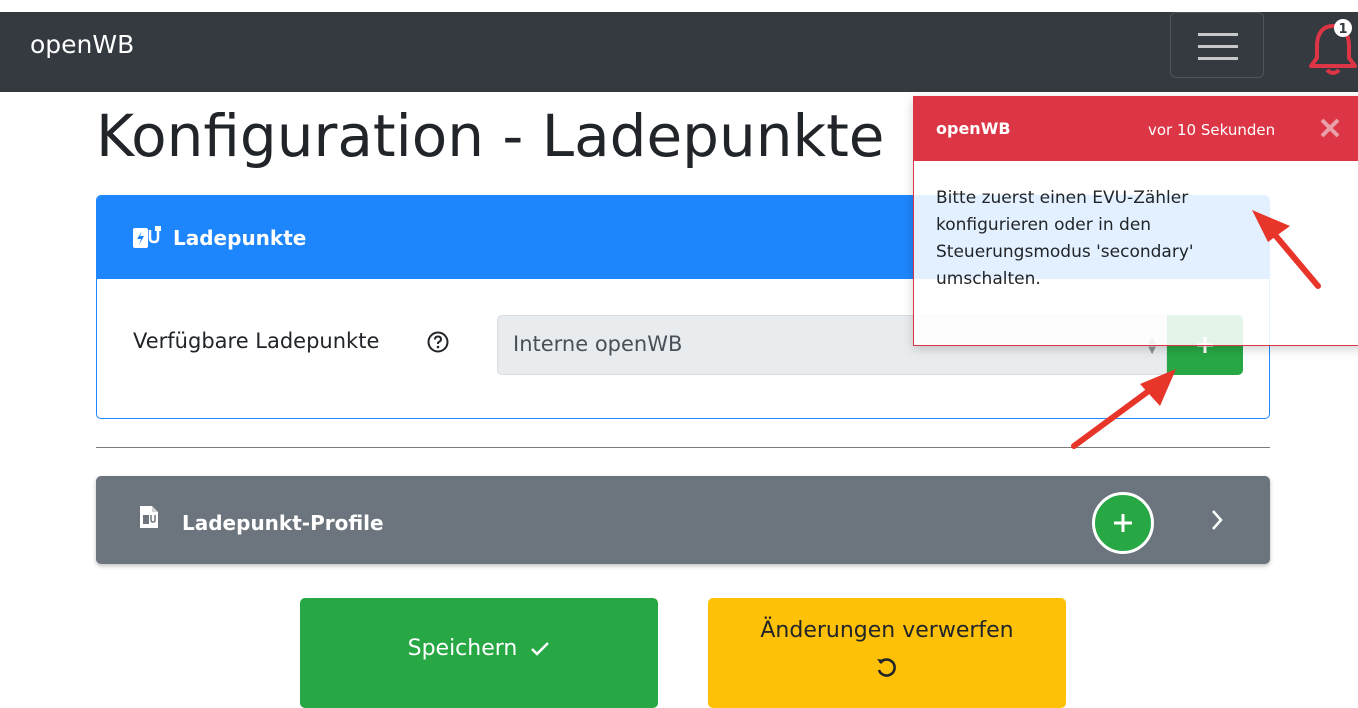 The image size is (1358, 708). Describe the element at coordinates (1212, 130) in the screenshot. I see `toast-time: vor 10 Sekunden` at that location.